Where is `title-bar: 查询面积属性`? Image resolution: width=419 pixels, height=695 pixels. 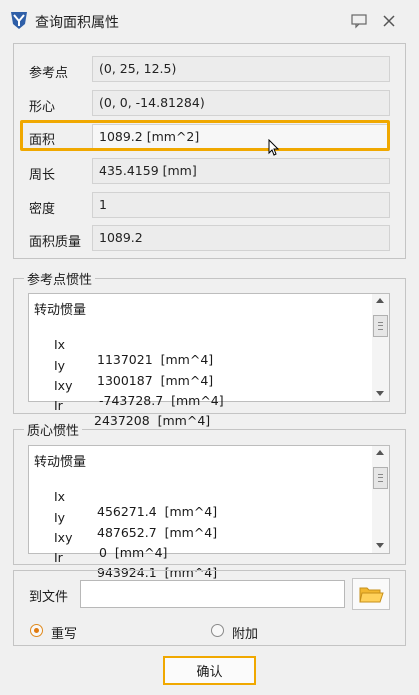 title-bar: 查询面积属性 is located at coordinates (209, 21).